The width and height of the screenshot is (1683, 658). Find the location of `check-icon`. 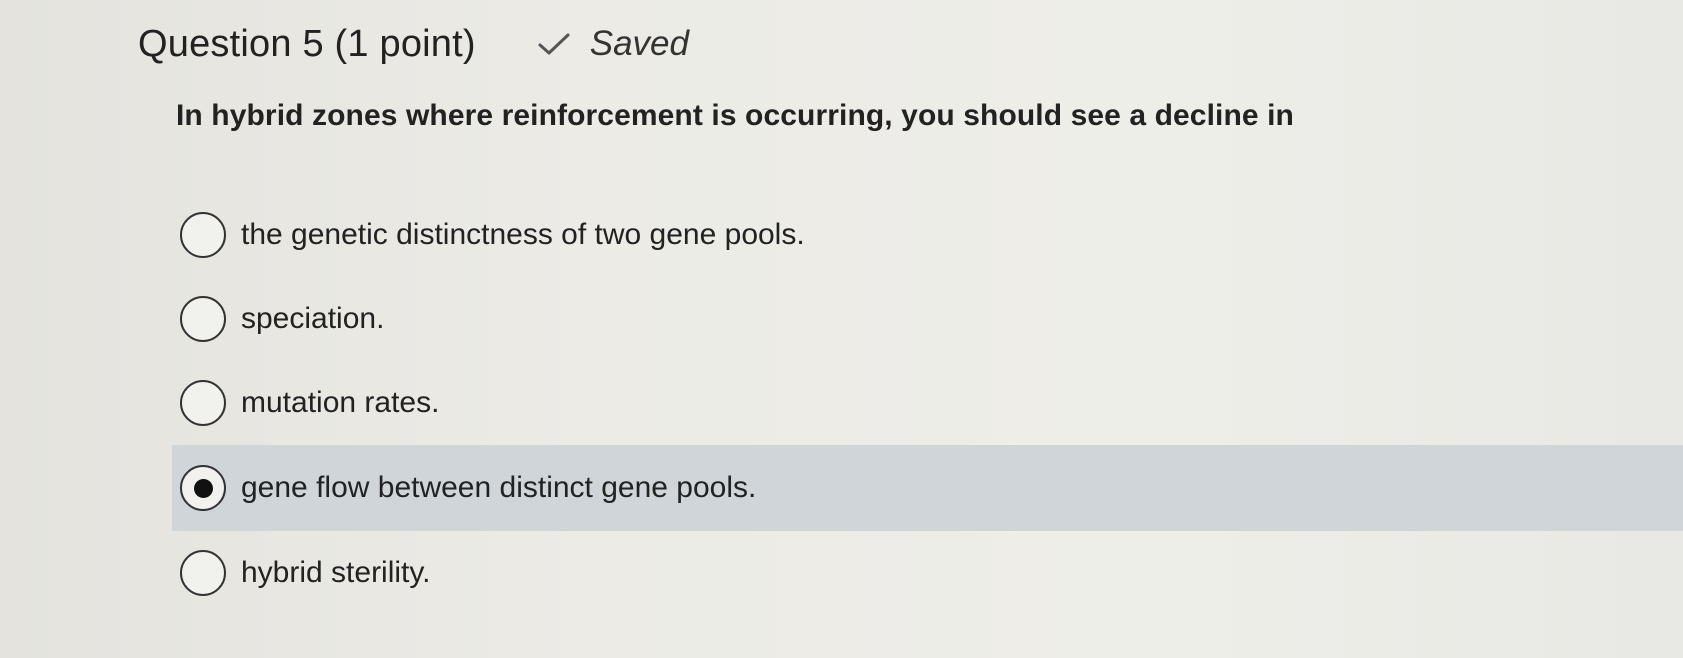

check-icon is located at coordinates (554, 44).